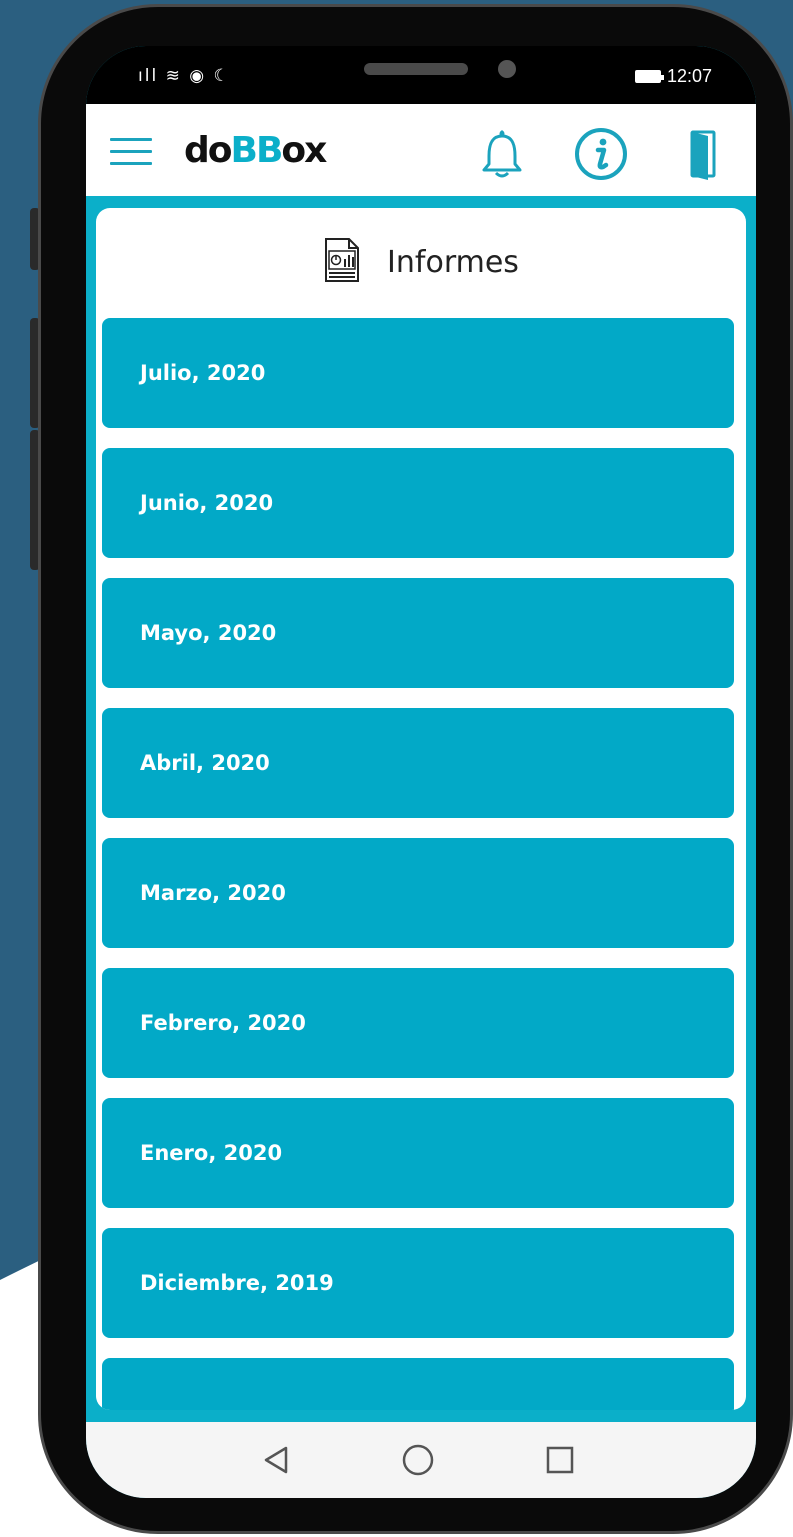  Describe the element at coordinates (418, 763) in the screenshot. I see `list-item: Abril, 2020` at that location.